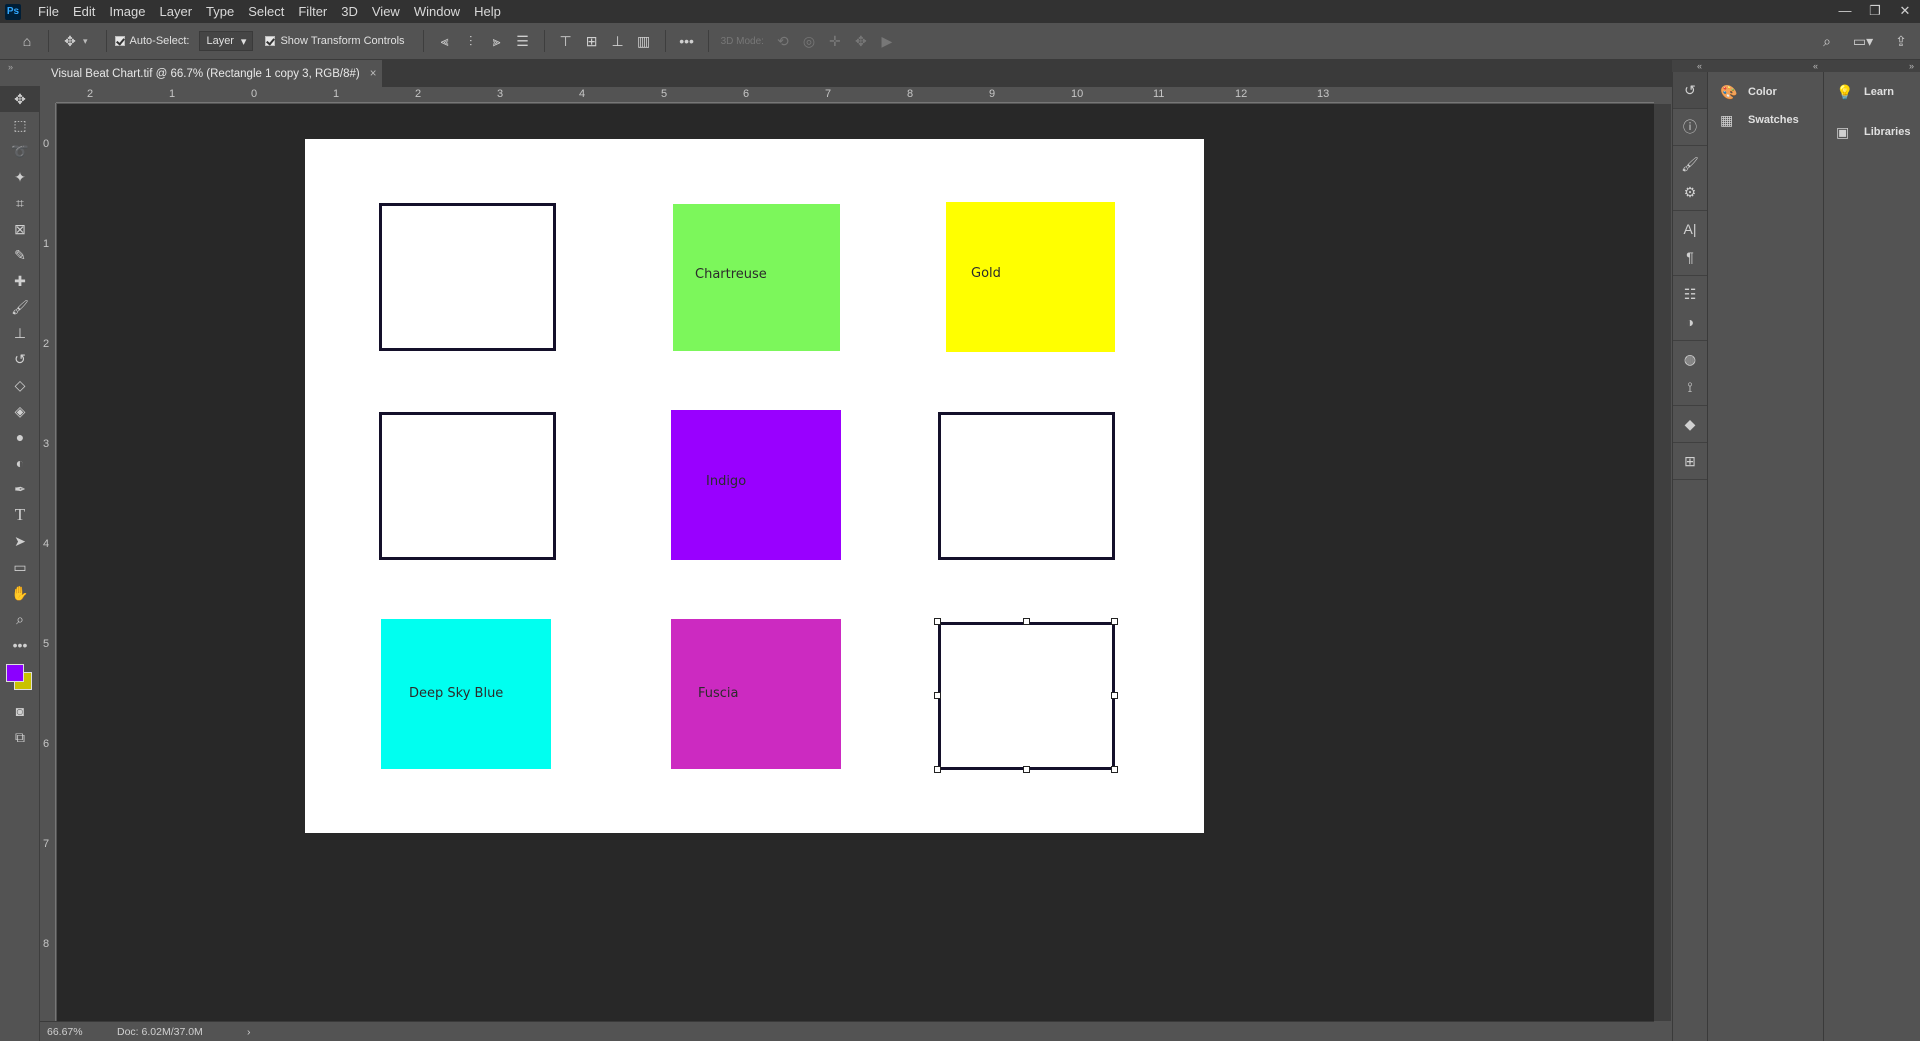 The width and height of the screenshot is (1920, 1041). Describe the element at coordinates (437, 11) in the screenshot. I see `menu-window: Window` at that location.